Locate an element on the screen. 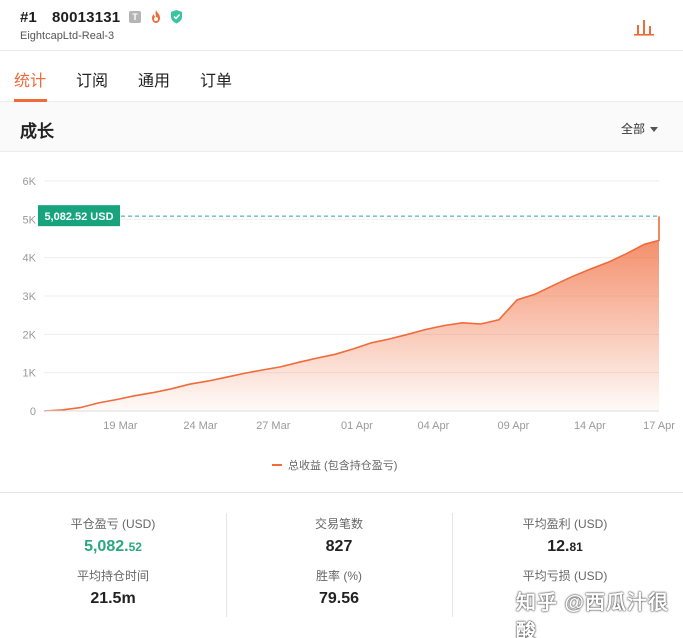  x-tick-label: 24 Mar is located at coordinates (200, 426).